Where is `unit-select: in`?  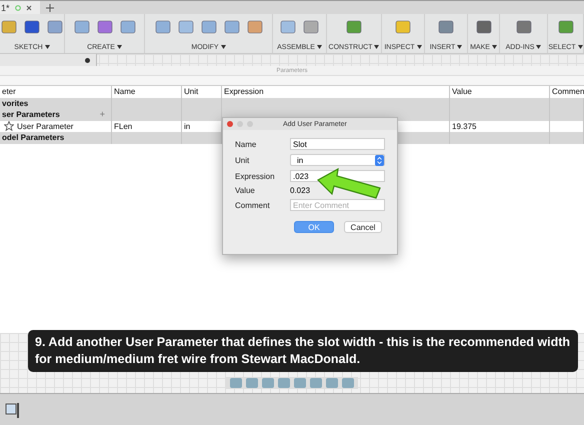
unit-select: in is located at coordinates (337, 160).